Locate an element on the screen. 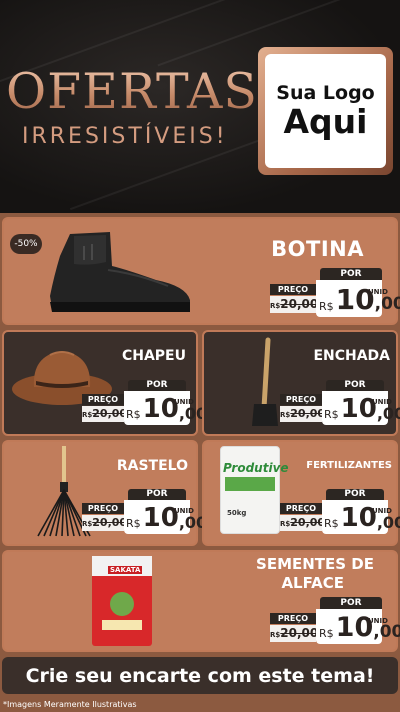 The width and height of the screenshot is (400, 712). fertilizer-brand: Produtive is located at coordinates (256, 468).